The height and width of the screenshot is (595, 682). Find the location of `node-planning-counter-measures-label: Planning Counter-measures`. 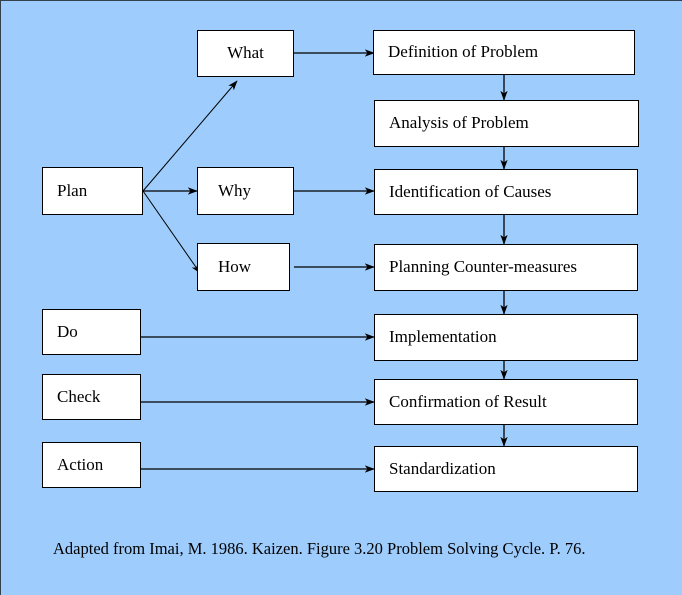

node-planning-counter-measures-label: Planning Counter-measures is located at coordinates (483, 267).